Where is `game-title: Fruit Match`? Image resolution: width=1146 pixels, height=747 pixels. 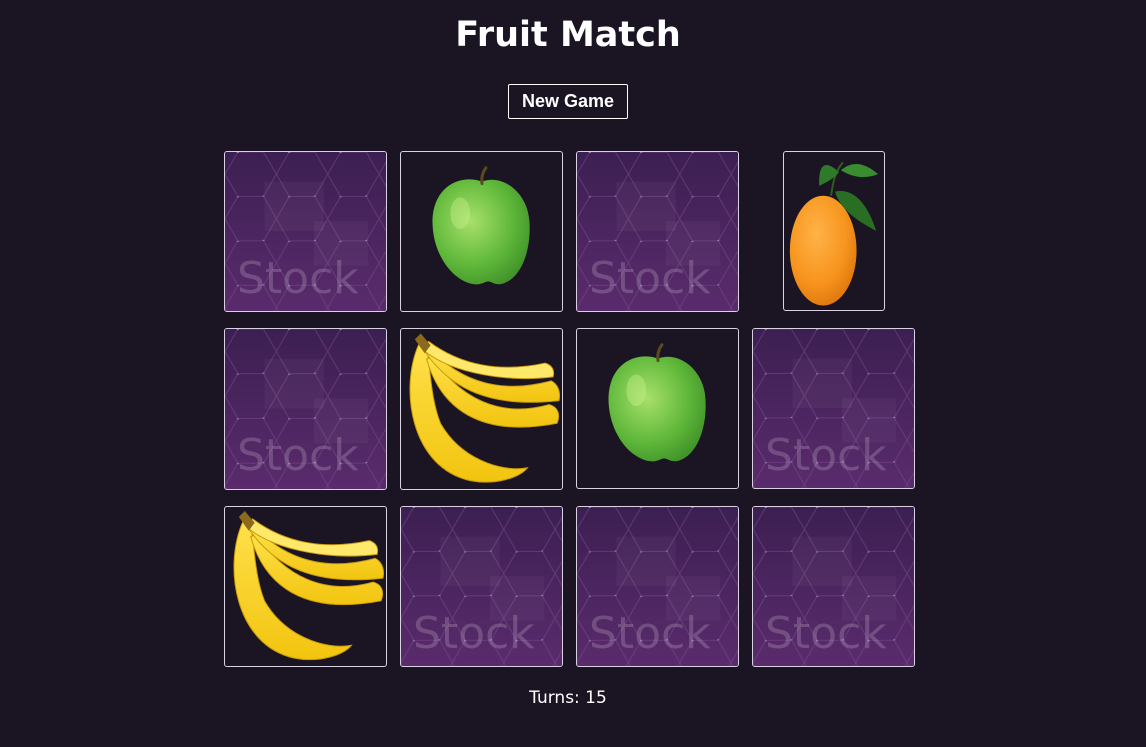 game-title: Fruit Match is located at coordinates (568, 35).